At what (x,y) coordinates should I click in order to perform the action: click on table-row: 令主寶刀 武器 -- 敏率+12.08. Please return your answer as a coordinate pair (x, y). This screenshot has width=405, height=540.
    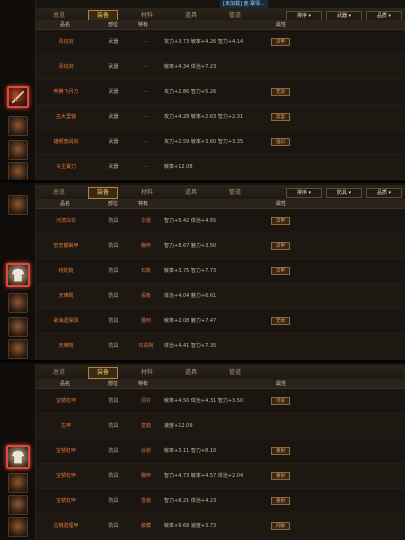
    Looking at the image, I should click on (220, 167).